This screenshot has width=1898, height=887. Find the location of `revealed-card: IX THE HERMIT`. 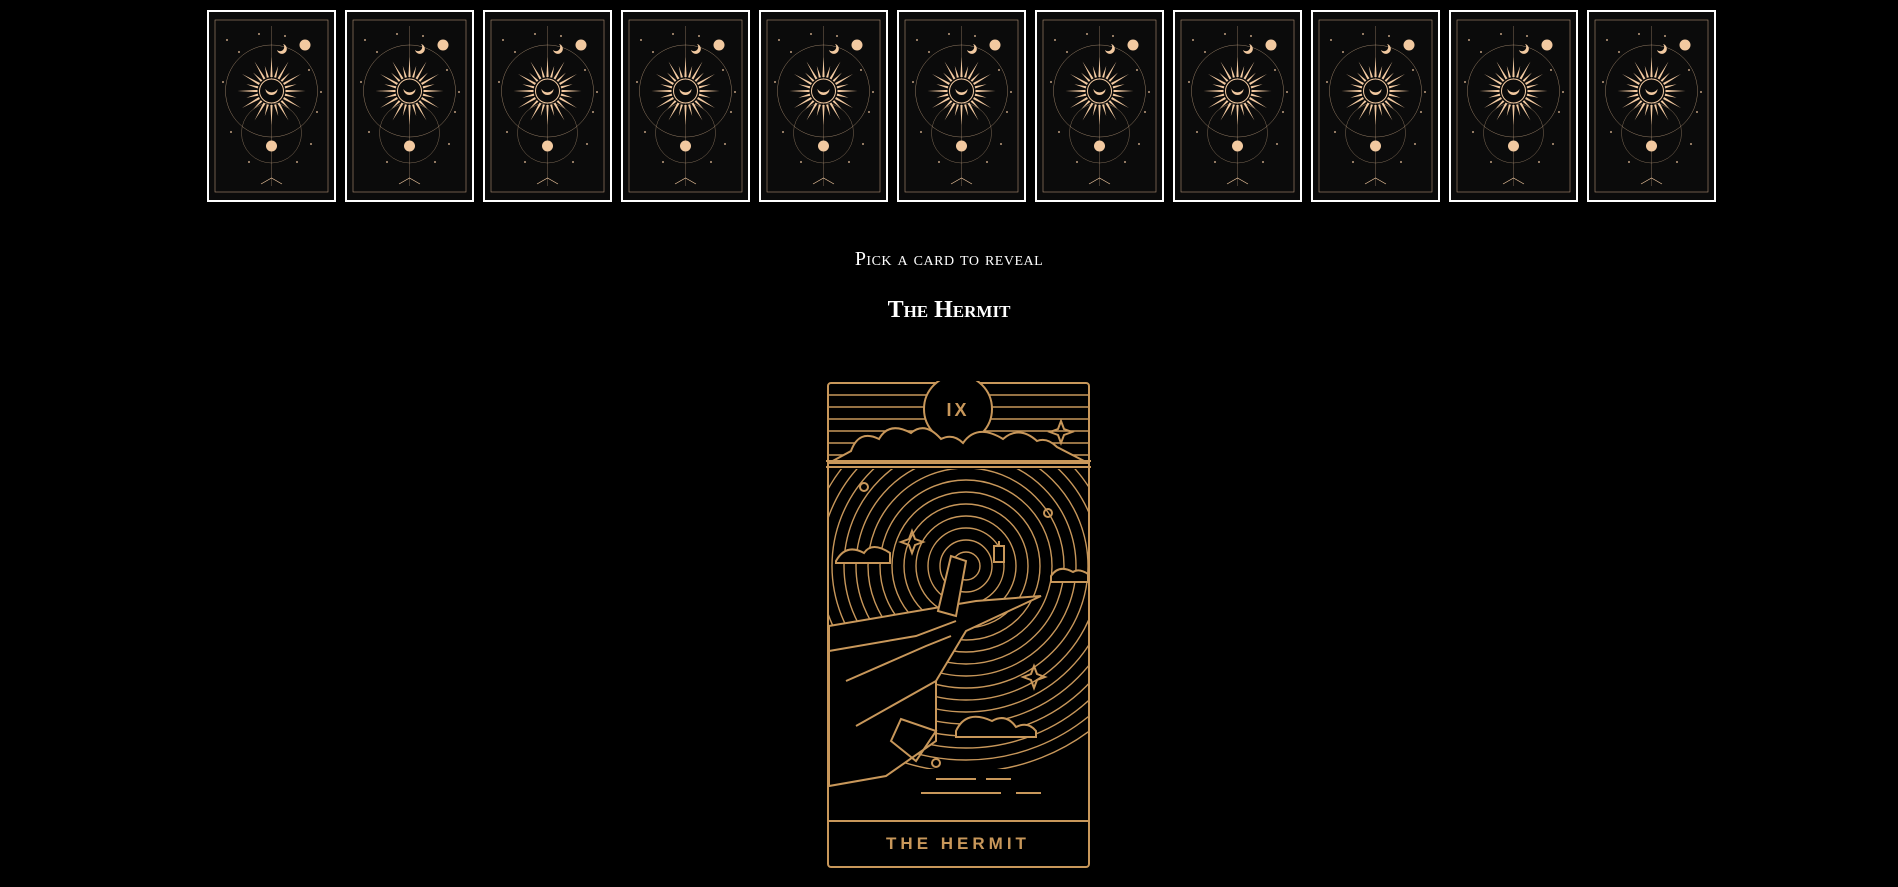

revealed-card: IX THE HERMIT is located at coordinates (958, 625).